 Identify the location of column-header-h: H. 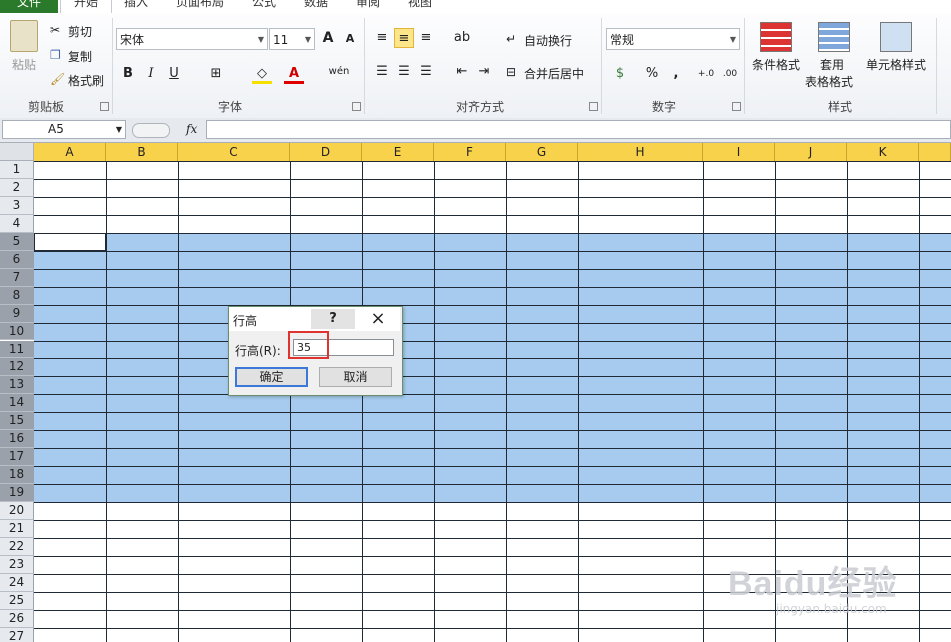
(640, 152).